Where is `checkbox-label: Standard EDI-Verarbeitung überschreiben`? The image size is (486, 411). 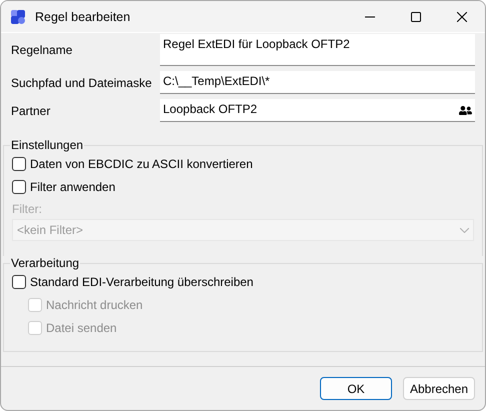
checkbox-label: Standard EDI-Verarbeitung überschreiben is located at coordinates (142, 281).